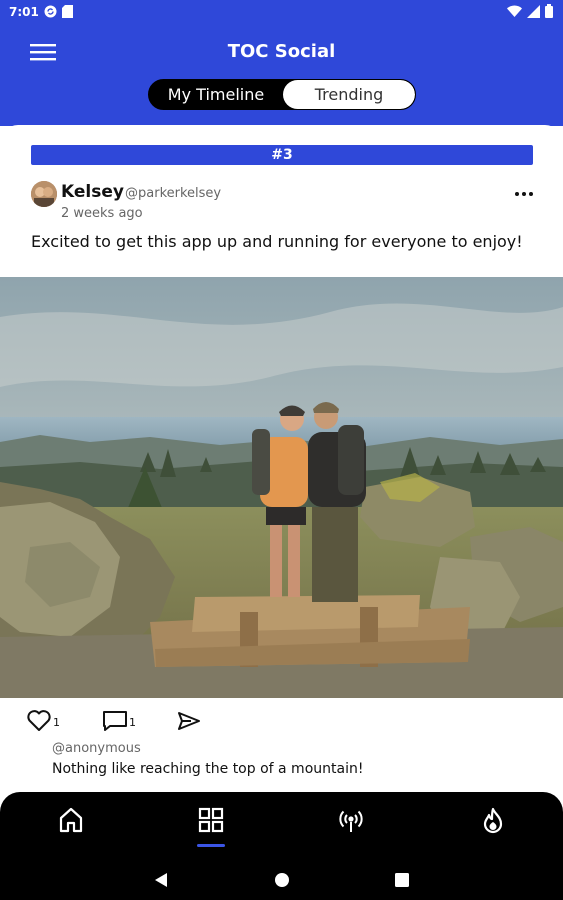 The height and width of the screenshot is (900, 563). I want to click on comment-icon, so click(115, 721).